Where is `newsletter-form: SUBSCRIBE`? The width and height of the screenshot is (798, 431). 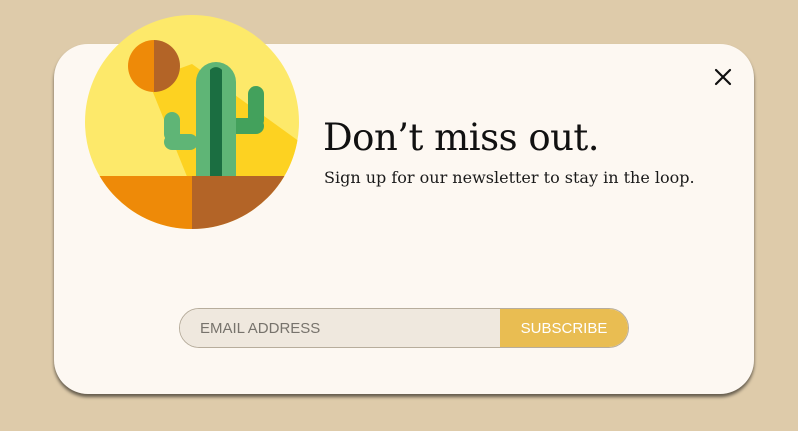
newsletter-form: SUBSCRIBE is located at coordinates (404, 328).